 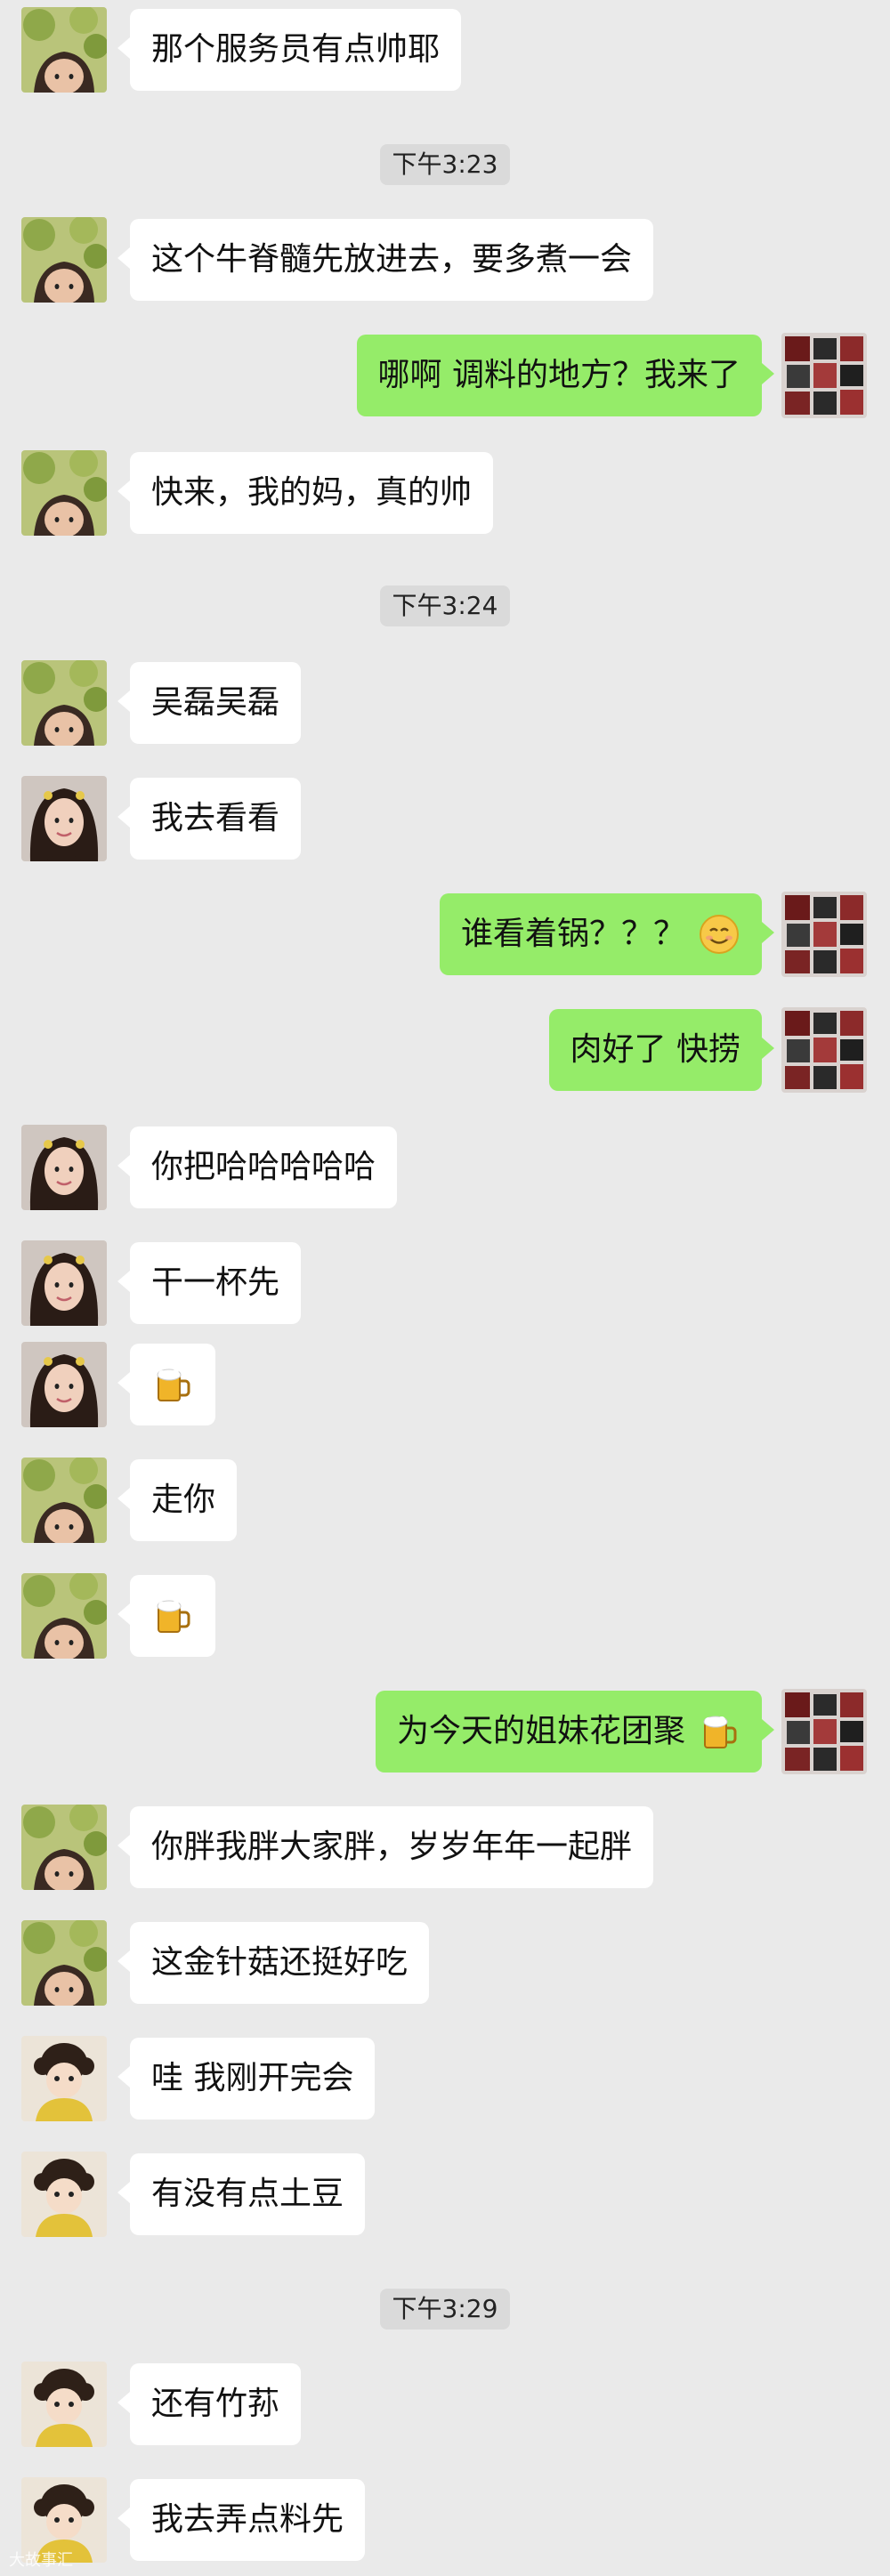 I want to click on message-row: 那个服务员有点帅耶, so click(x=445, y=50).